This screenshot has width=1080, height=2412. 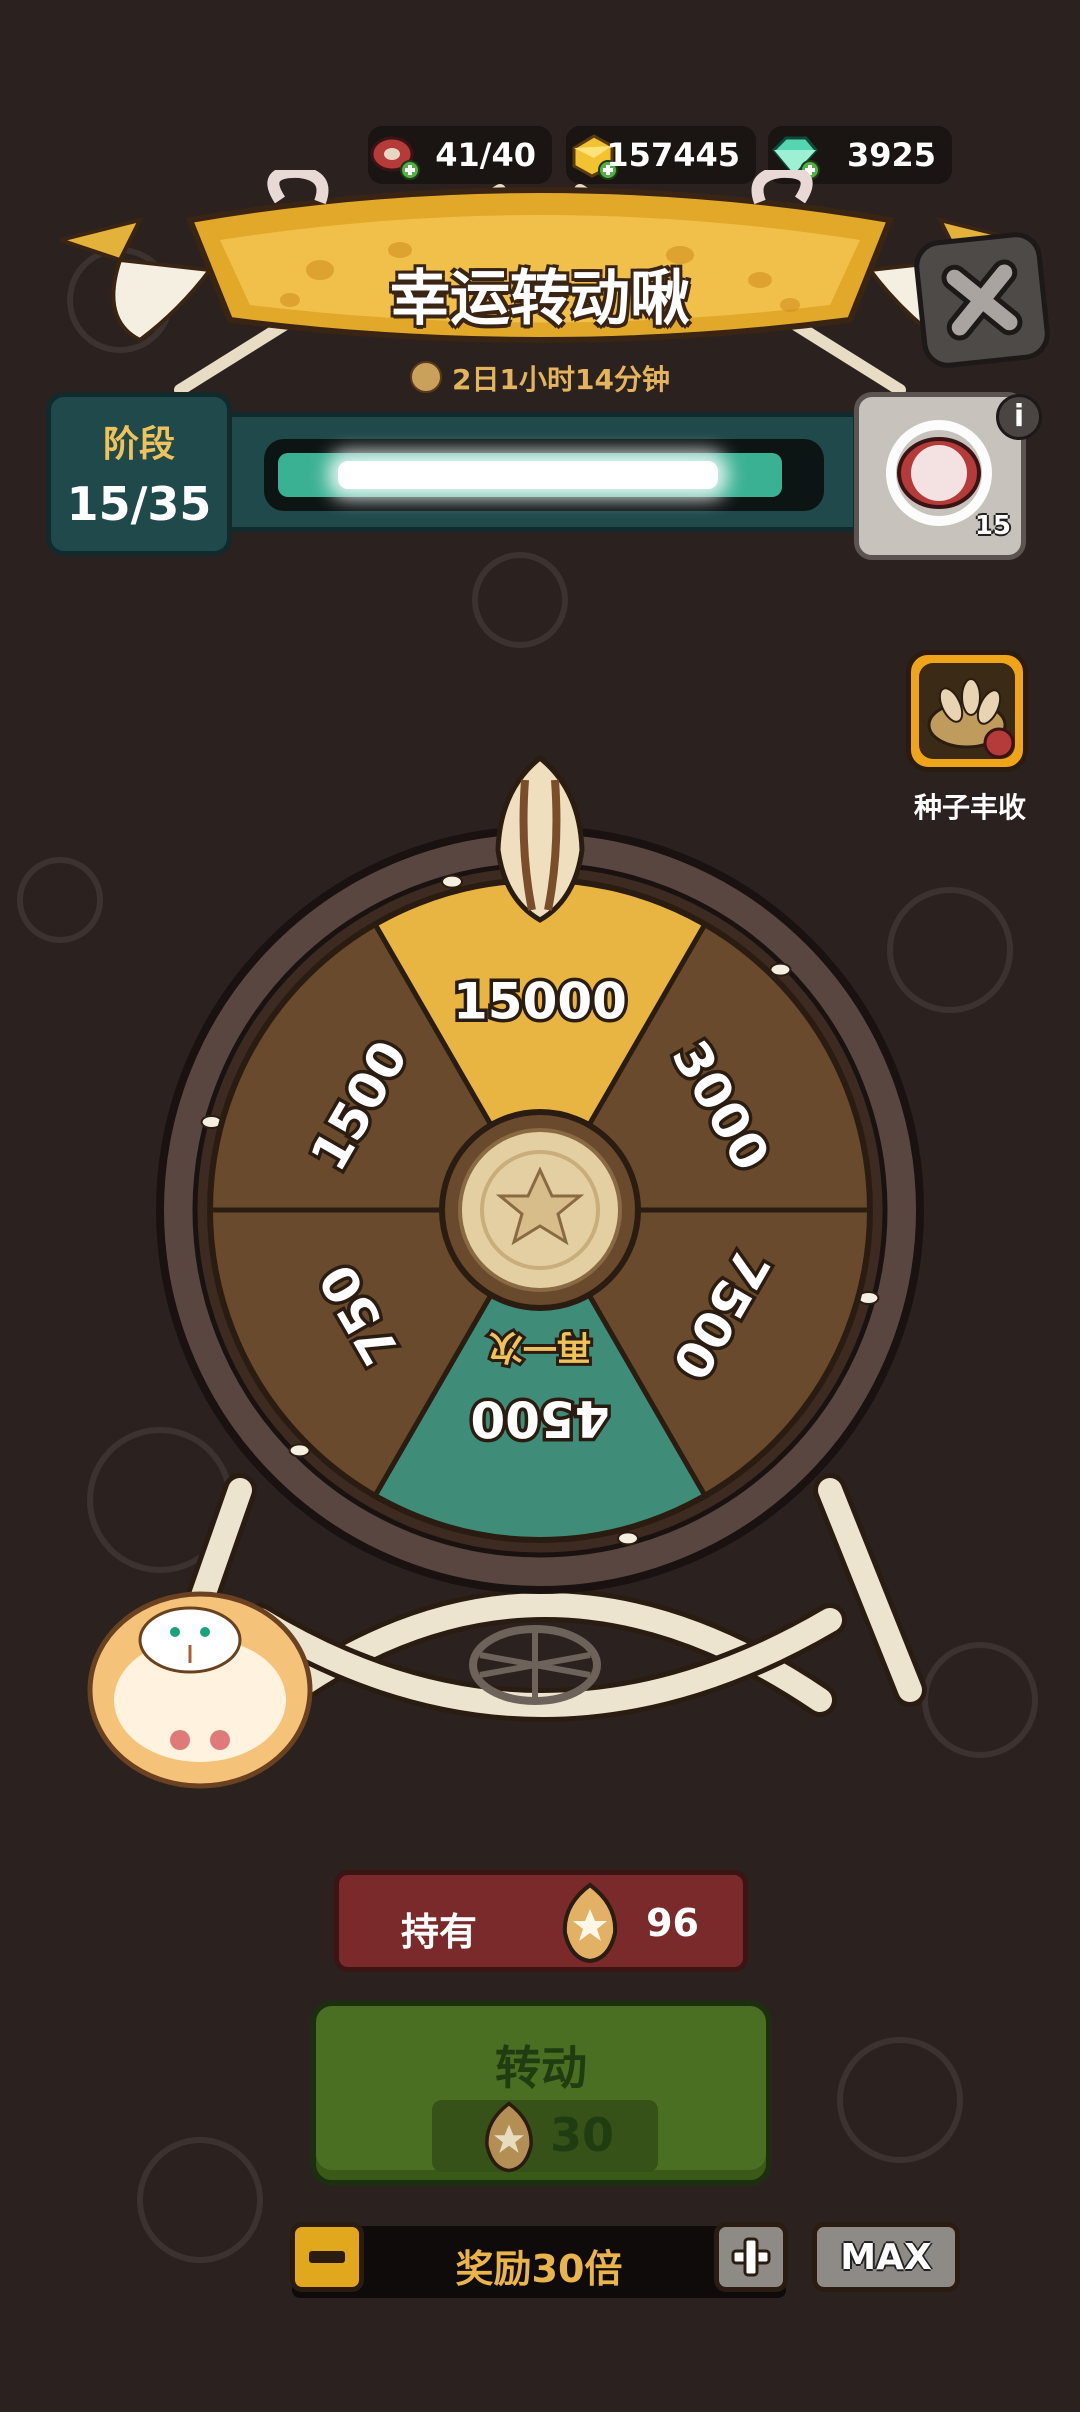 What do you see at coordinates (539, 2269) in the screenshot?
I see `multiplier-label: 奖励30倍` at bounding box center [539, 2269].